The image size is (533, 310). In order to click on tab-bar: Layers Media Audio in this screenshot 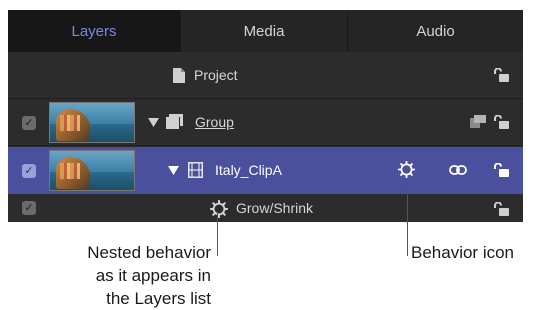, I will do `click(265, 31)`.